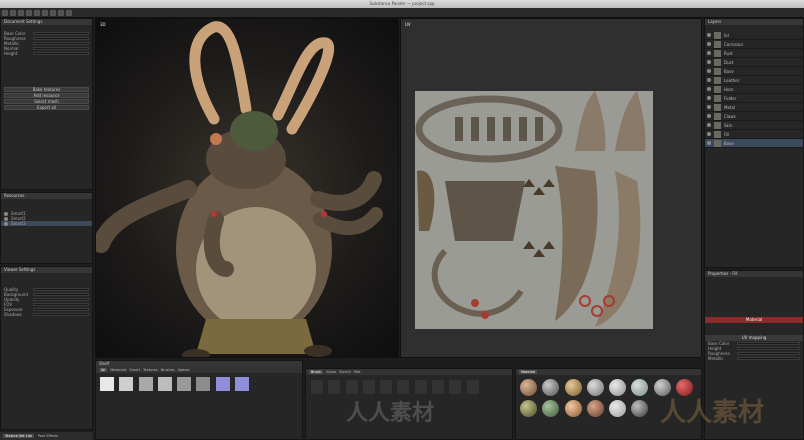  Describe the element at coordinates (754, 80) in the screenshot. I see `layer-row: Leather` at that location.